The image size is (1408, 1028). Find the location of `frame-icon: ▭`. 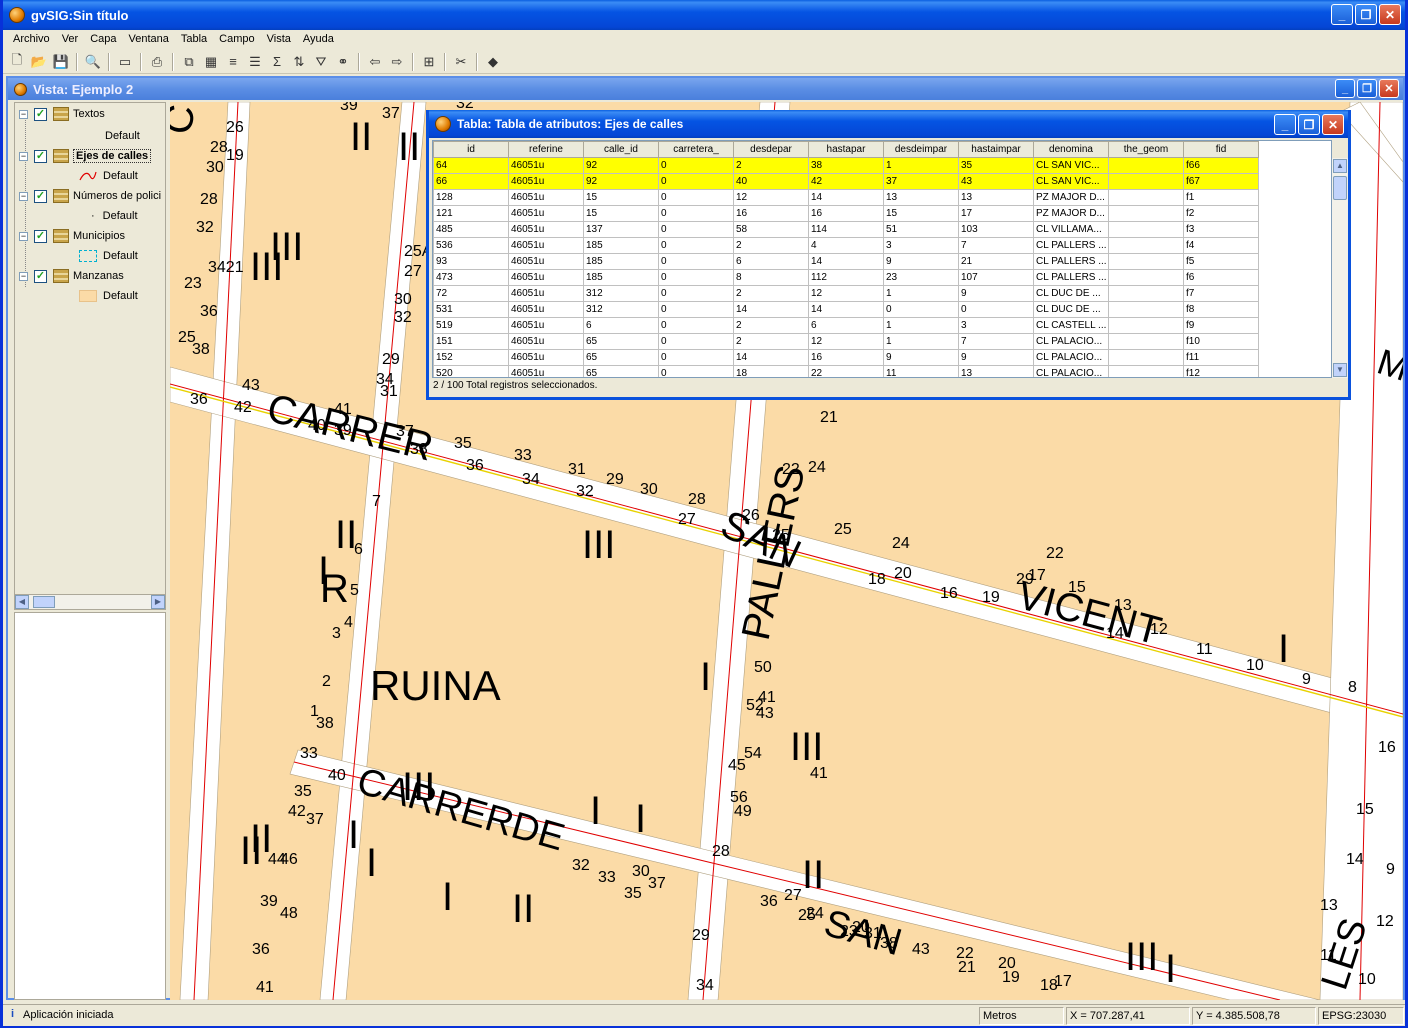

frame-icon: ▭ is located at coordinates (125, 62).